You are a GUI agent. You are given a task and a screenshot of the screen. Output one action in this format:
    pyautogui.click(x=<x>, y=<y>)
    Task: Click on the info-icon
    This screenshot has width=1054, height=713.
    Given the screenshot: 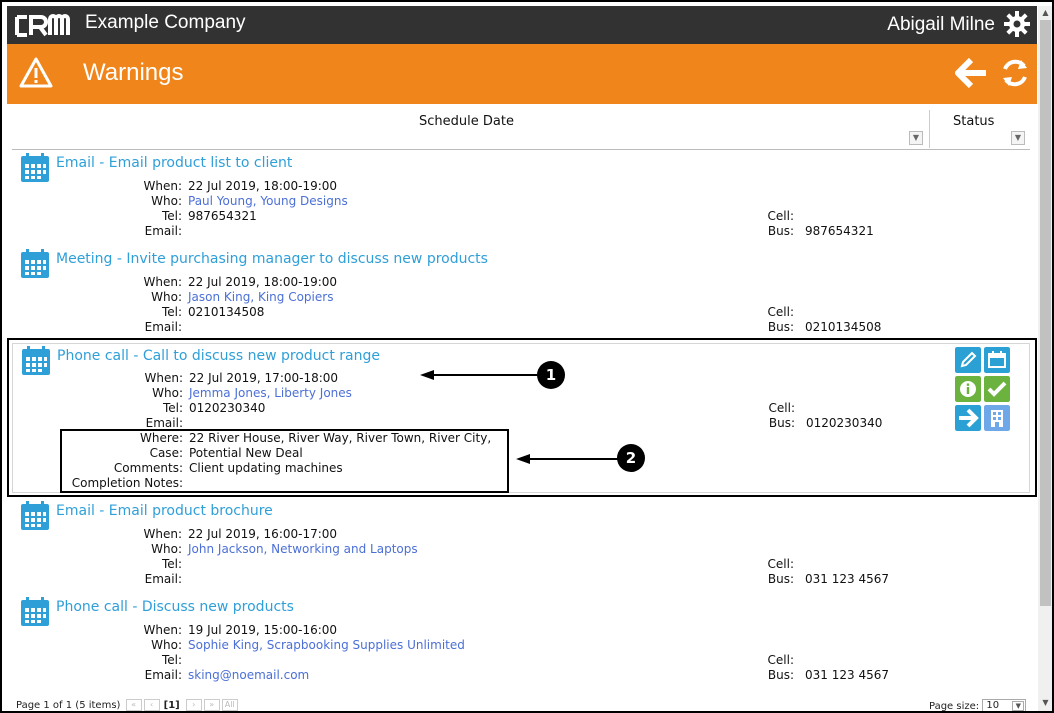 What is the action you would take?
    pyautogui.click(x=968, y=389)
    